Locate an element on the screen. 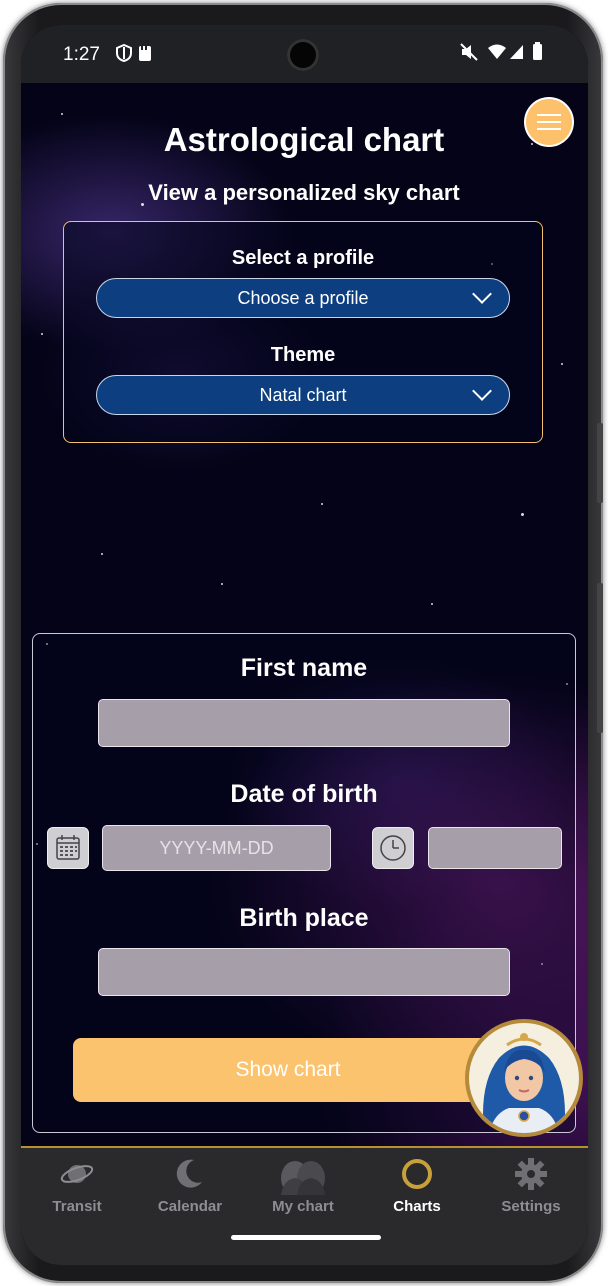 The height and width of the screenshot is (1286, 608). hamburger-icon is located at coordinates (549, 115).